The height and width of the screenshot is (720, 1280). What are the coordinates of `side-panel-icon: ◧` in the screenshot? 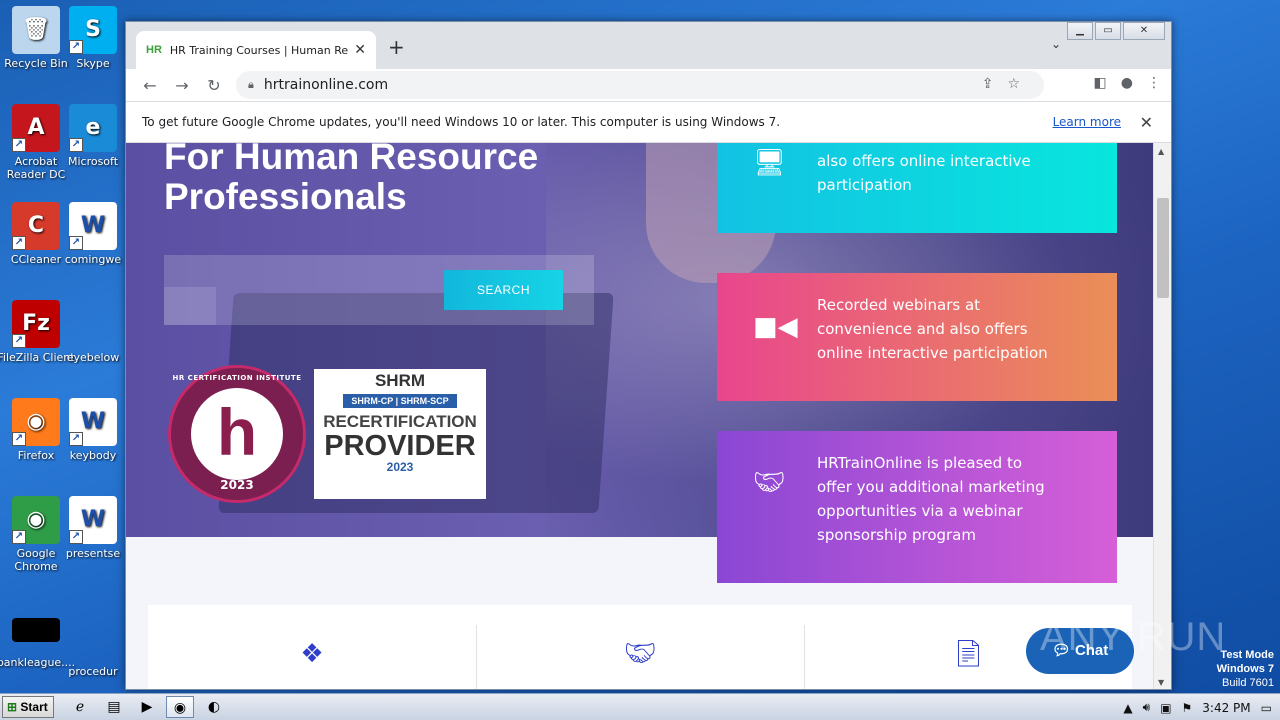 It's located at (1100, 83).